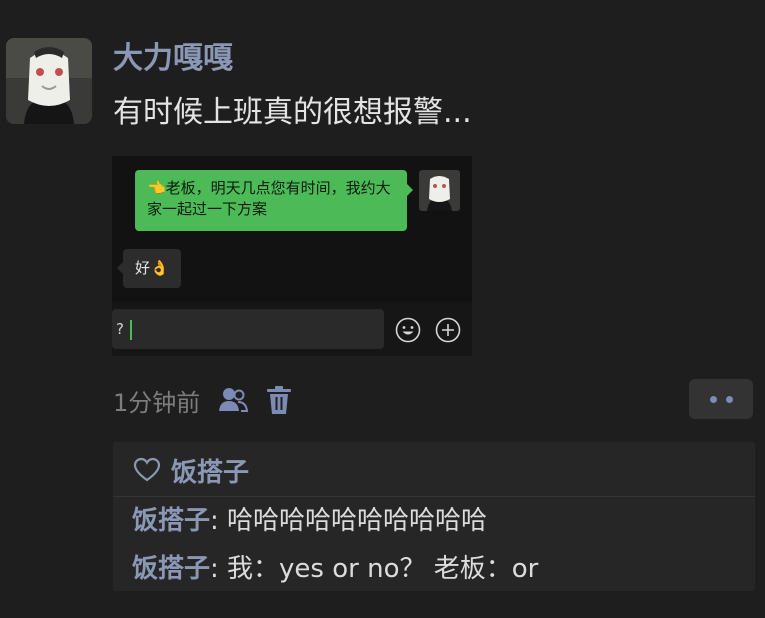 Image resolution: width=765 pixels, height=618 pixels. I want to click on trash-icon, so click(279, 400).